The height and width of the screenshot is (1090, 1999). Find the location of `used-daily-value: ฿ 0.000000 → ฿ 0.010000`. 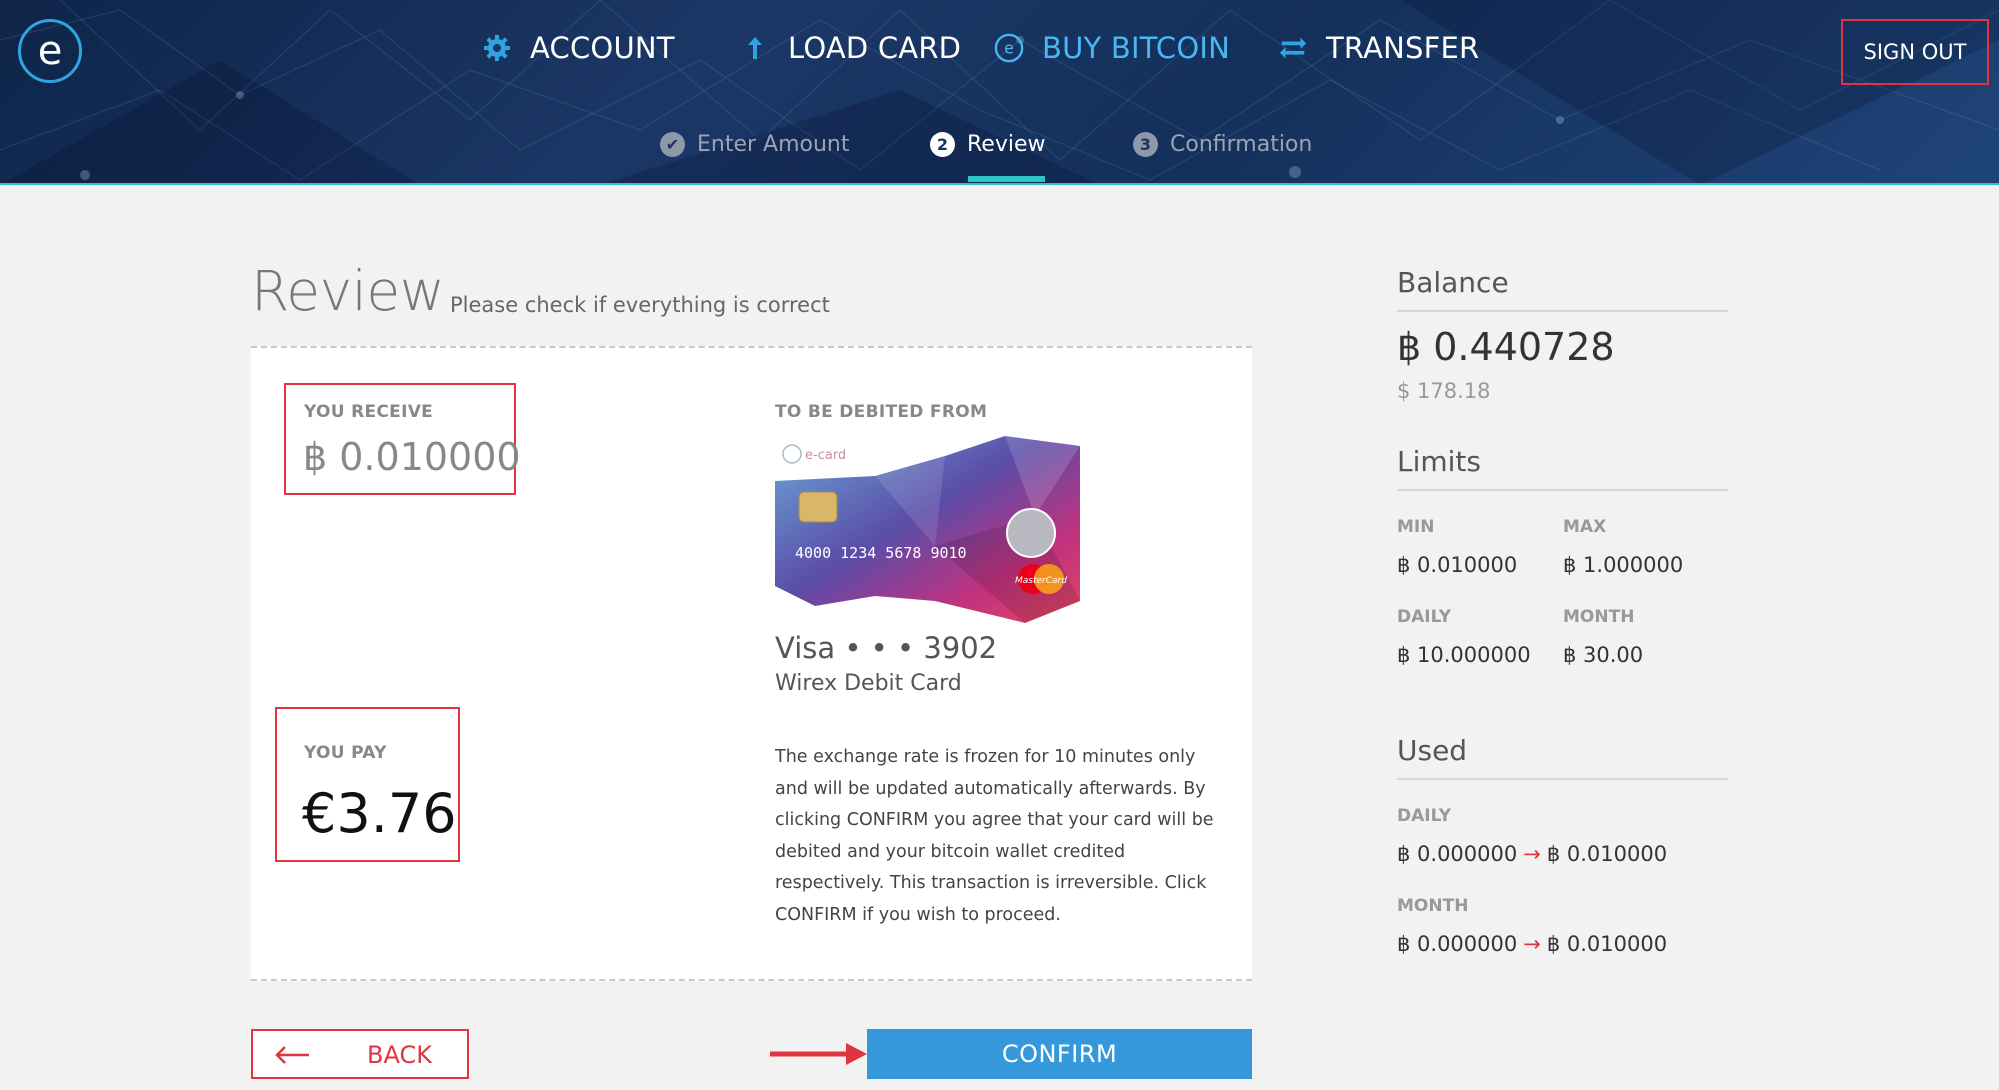

used-daily-value: ฿ 0.000000 → ฿ 0.010000 is located at coordinates (1532, 854).